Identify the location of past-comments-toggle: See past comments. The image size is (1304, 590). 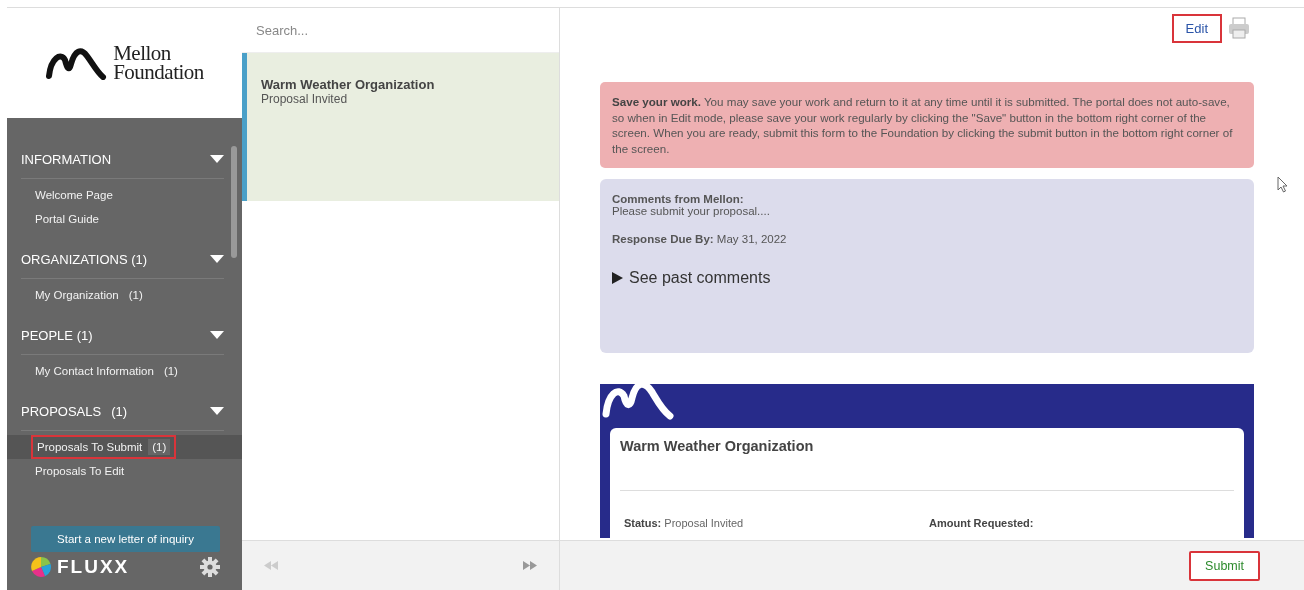
(691, 278).